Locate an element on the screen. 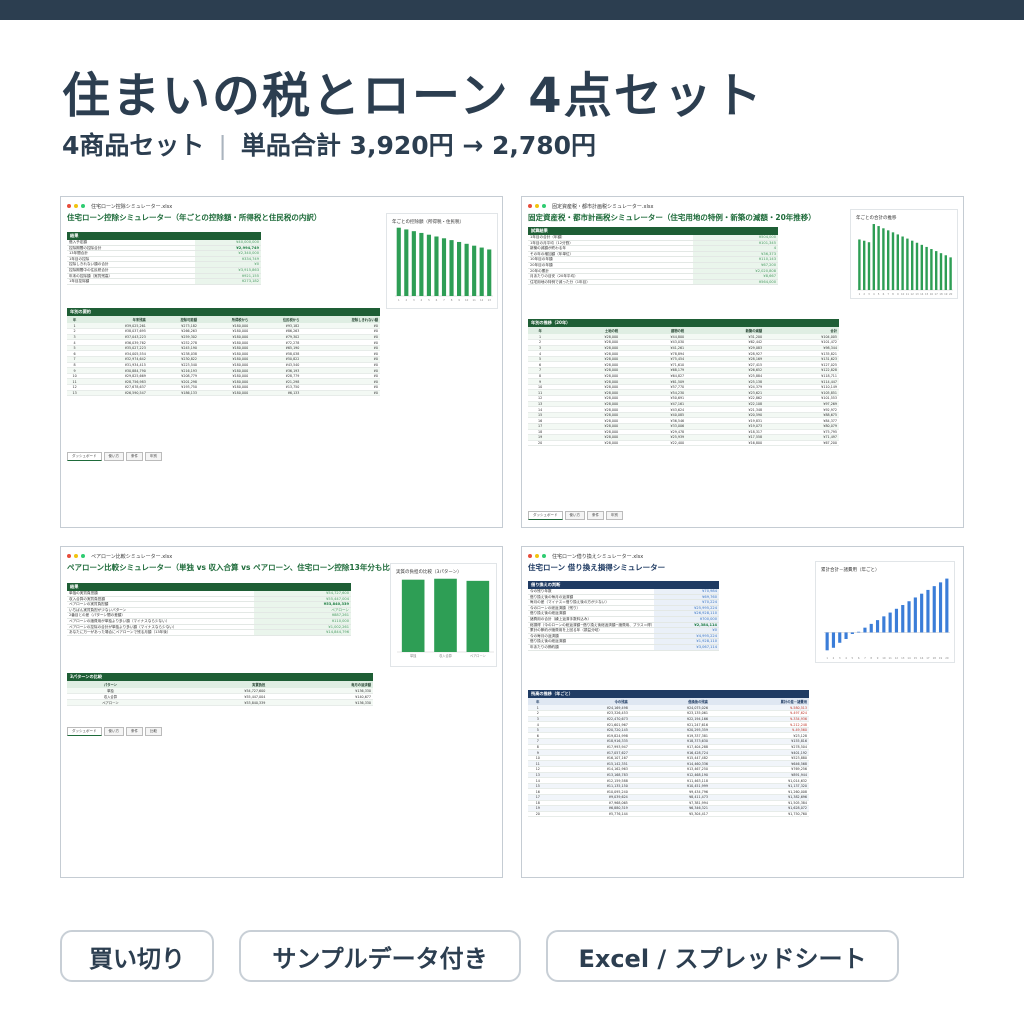 The width and height of the screenshot is (1024, 1024). maximize-dot-icon is located at coordinates (544, 206).